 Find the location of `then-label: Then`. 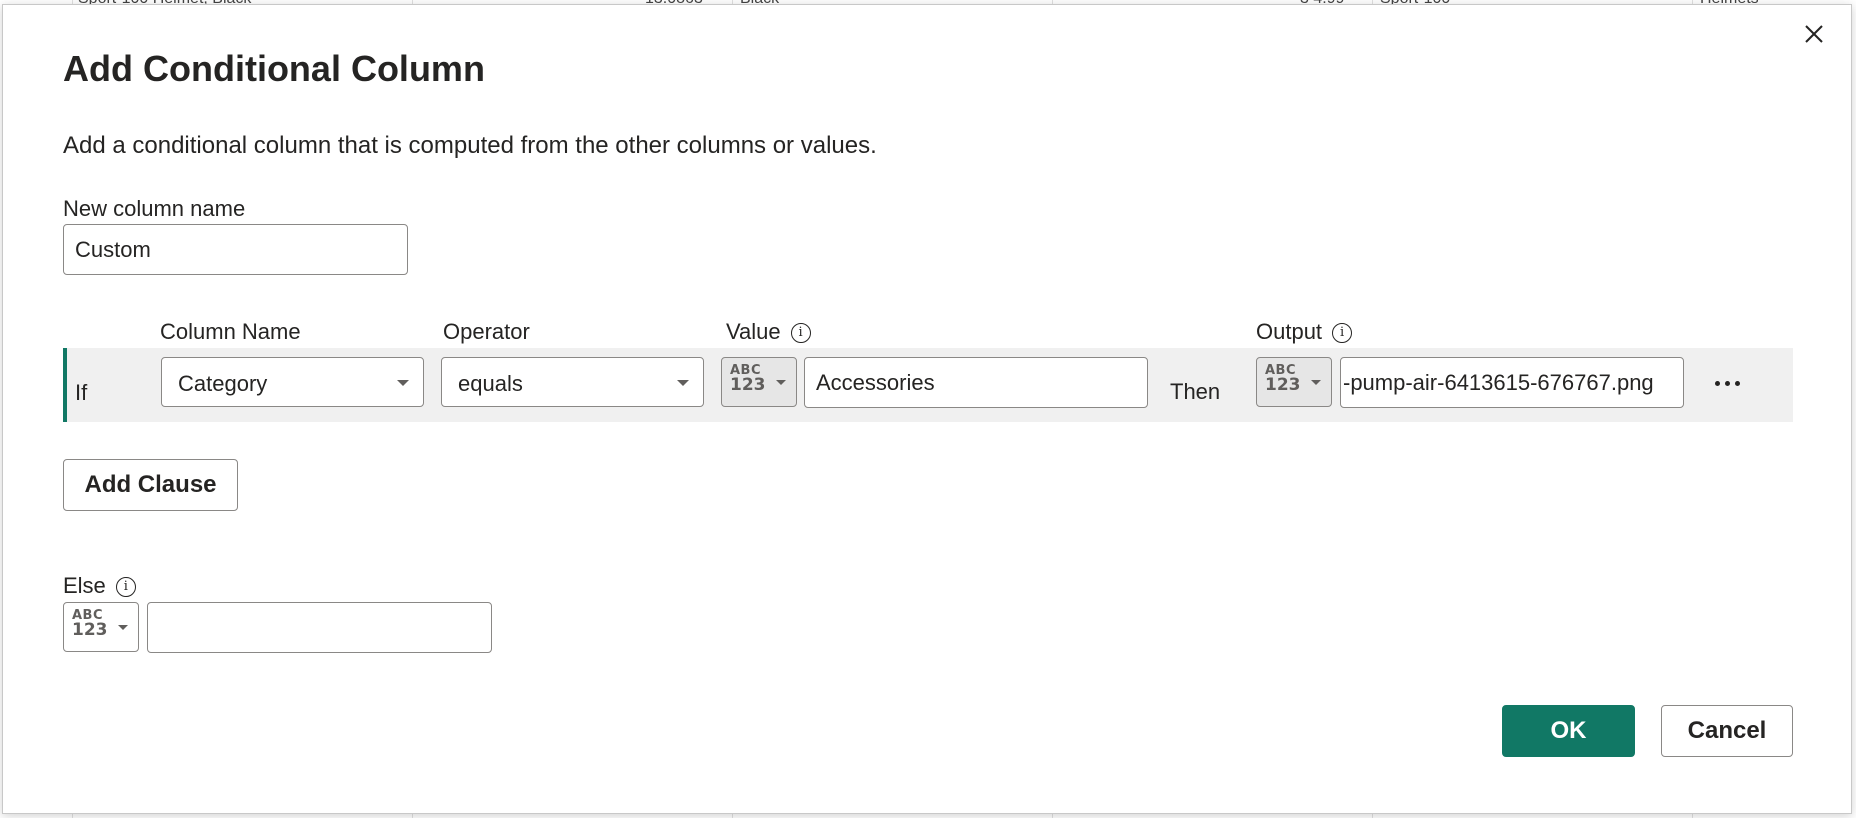

then-label: Then is located at coordinates (1195, 391).